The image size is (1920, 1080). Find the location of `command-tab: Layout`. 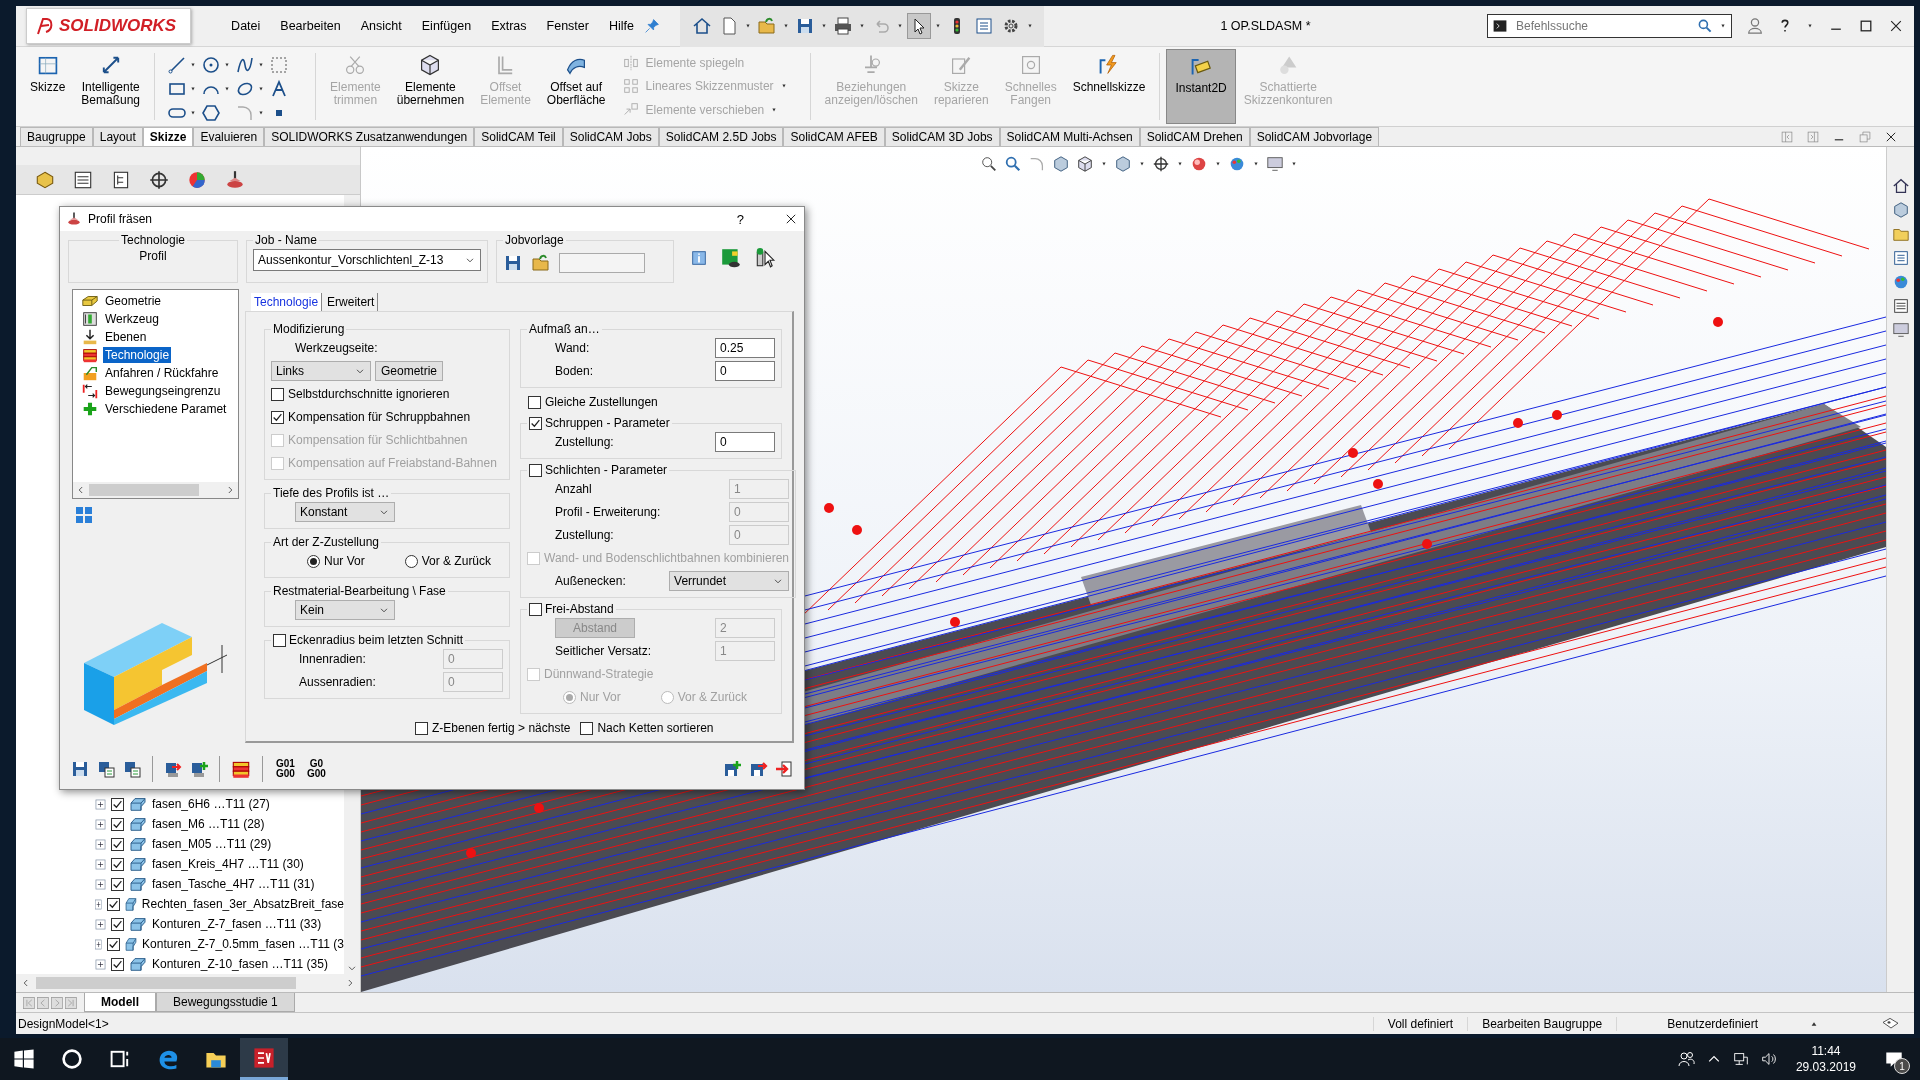

command-tab: Layout is located at coordinates (117, 136).